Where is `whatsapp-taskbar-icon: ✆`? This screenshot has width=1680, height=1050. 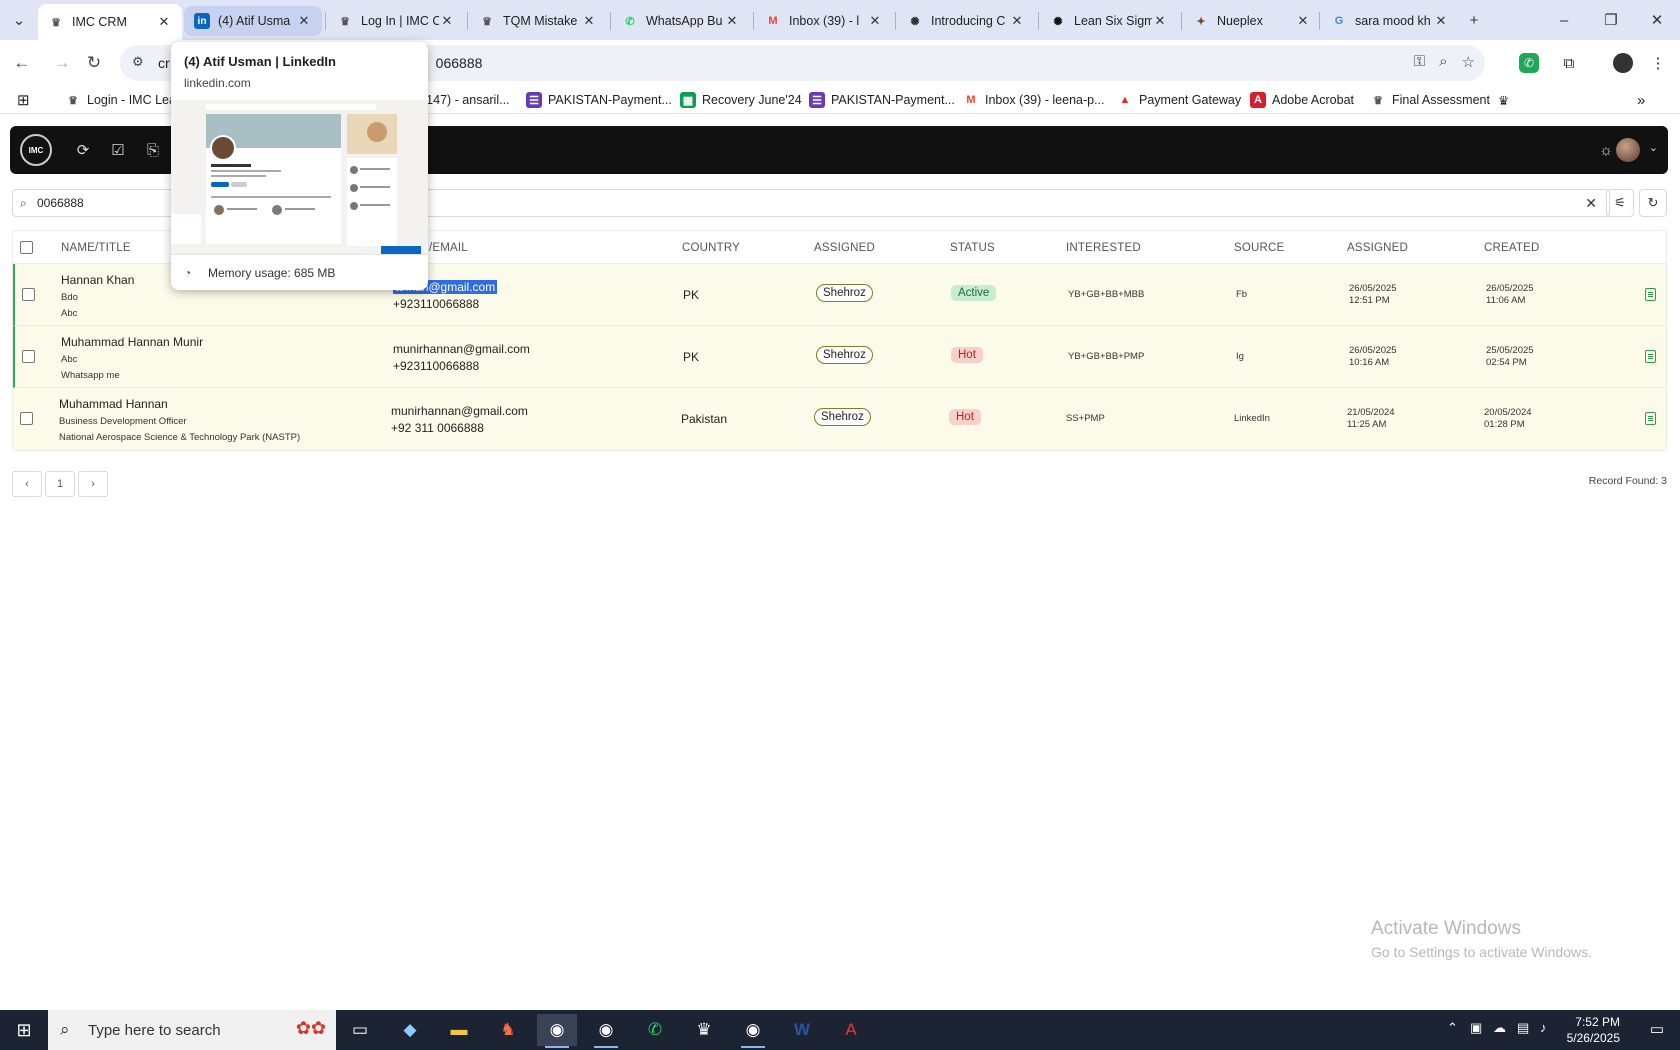 whatsapp-taskbar-icon: ✆ is located at coordinates (655, 1030).